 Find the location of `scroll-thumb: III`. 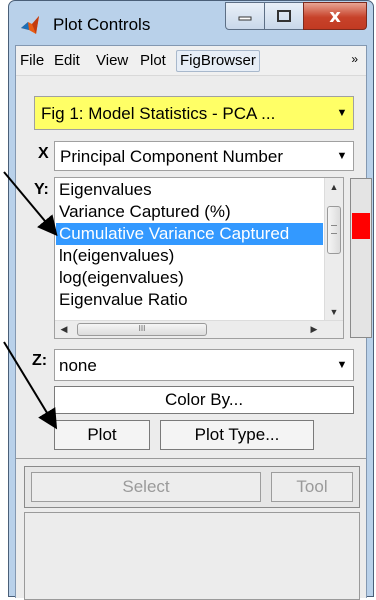

scroll-thumb: III is located at coordinates (142, 329).